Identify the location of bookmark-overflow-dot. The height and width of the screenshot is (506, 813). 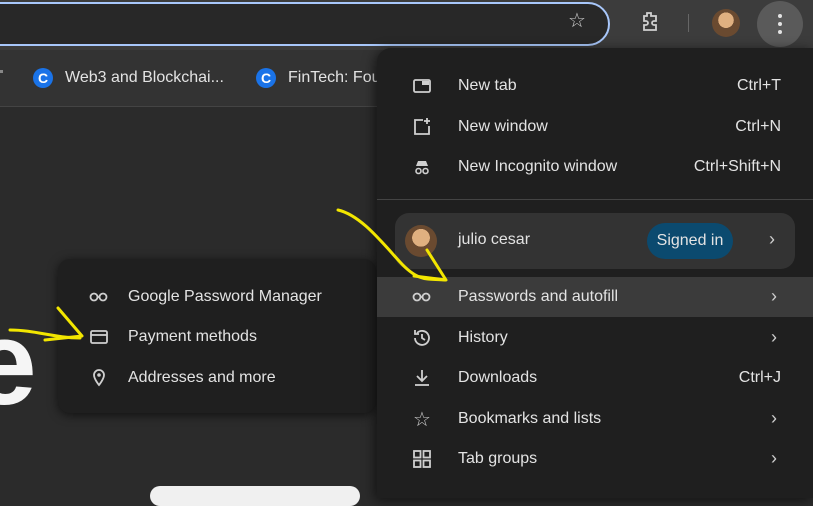
(1, 71).